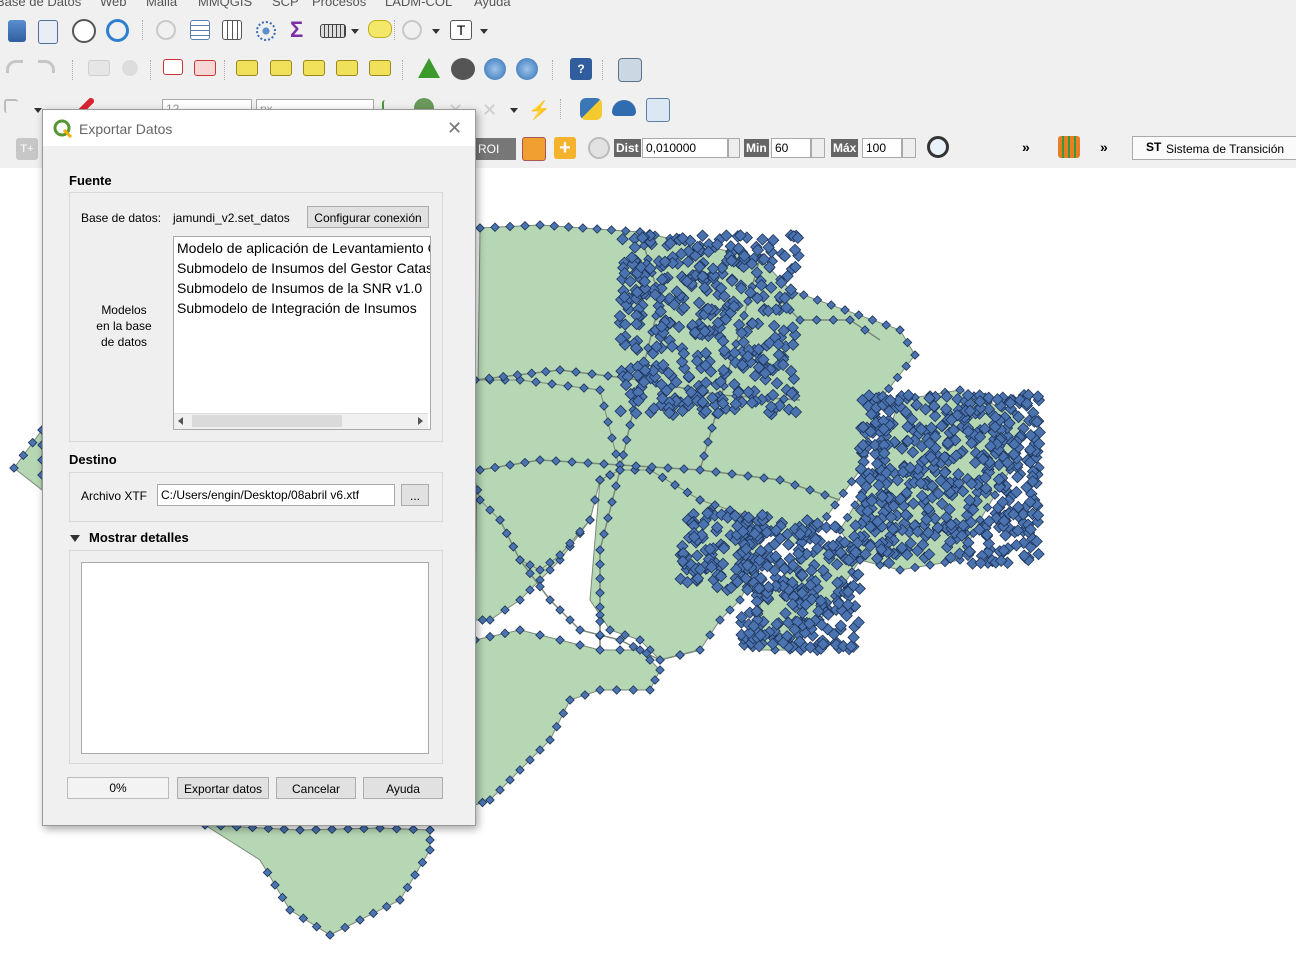  Describe the element at coordinates (117, 30) in the screenshot. I see `refresh-icon` at that location.